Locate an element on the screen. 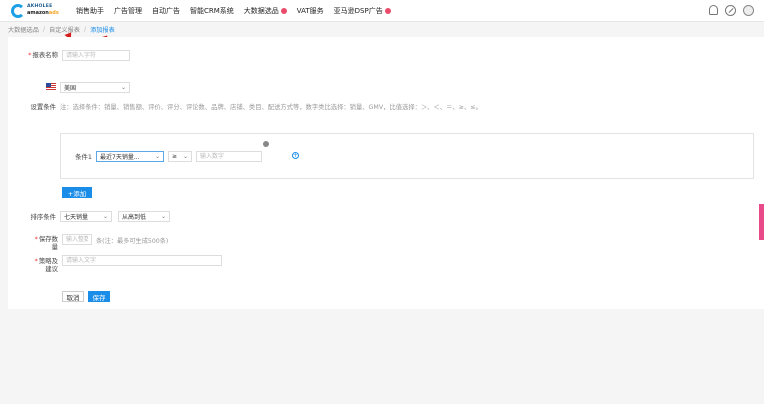 The height and width of the screenshot is (404, 764). avatar is located at coordinates (748, 10).